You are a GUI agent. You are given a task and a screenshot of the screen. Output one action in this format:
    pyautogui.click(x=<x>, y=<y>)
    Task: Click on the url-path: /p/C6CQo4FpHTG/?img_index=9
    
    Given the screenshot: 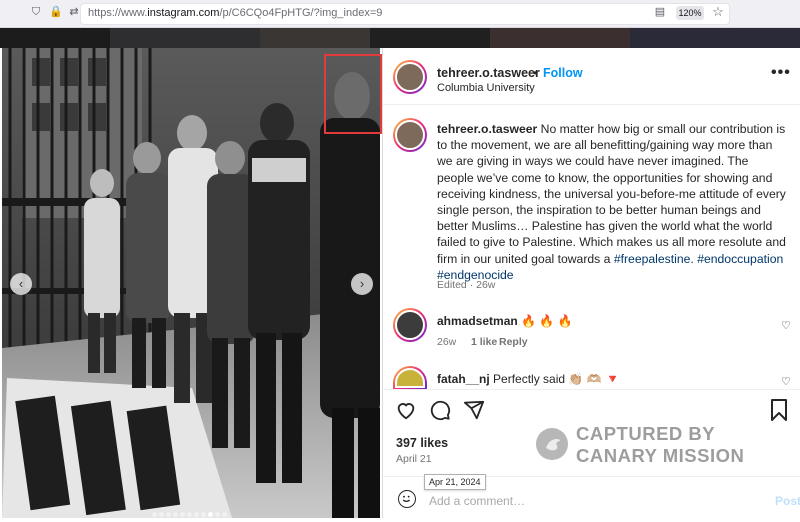 What is the action you would take?
    pyautogui.click(x=301, y=13)
    